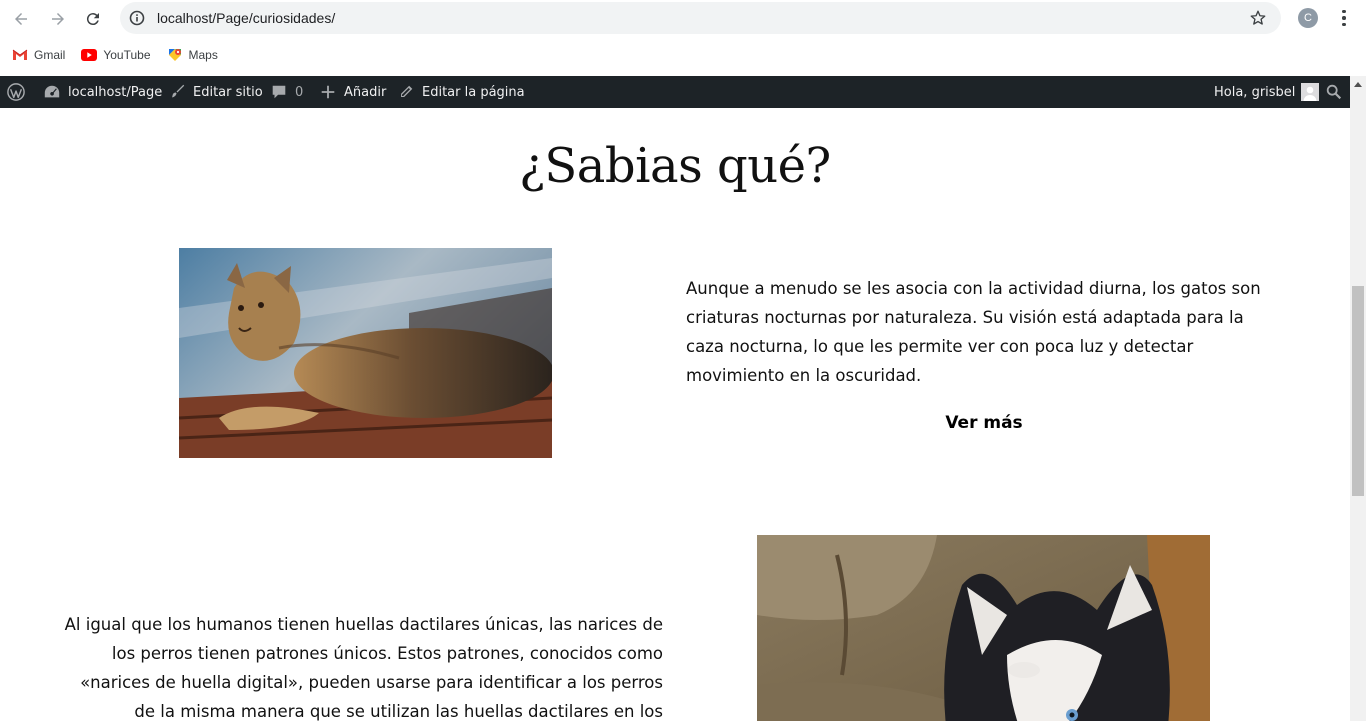 This screenshot has height=721, width=1366. Describe the element at coordinates (279, 92) in the screenshot. I see `comment-bubble-icon` at that location.